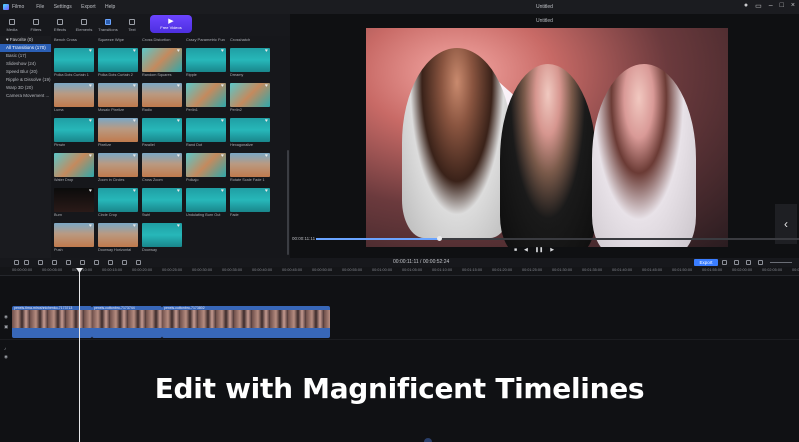  What do you see at coordinates (25, 88) in the screenshot?
I see `sidebar-item-warp-3d: Warp 3D (20)` at bounding box center [25, 88].